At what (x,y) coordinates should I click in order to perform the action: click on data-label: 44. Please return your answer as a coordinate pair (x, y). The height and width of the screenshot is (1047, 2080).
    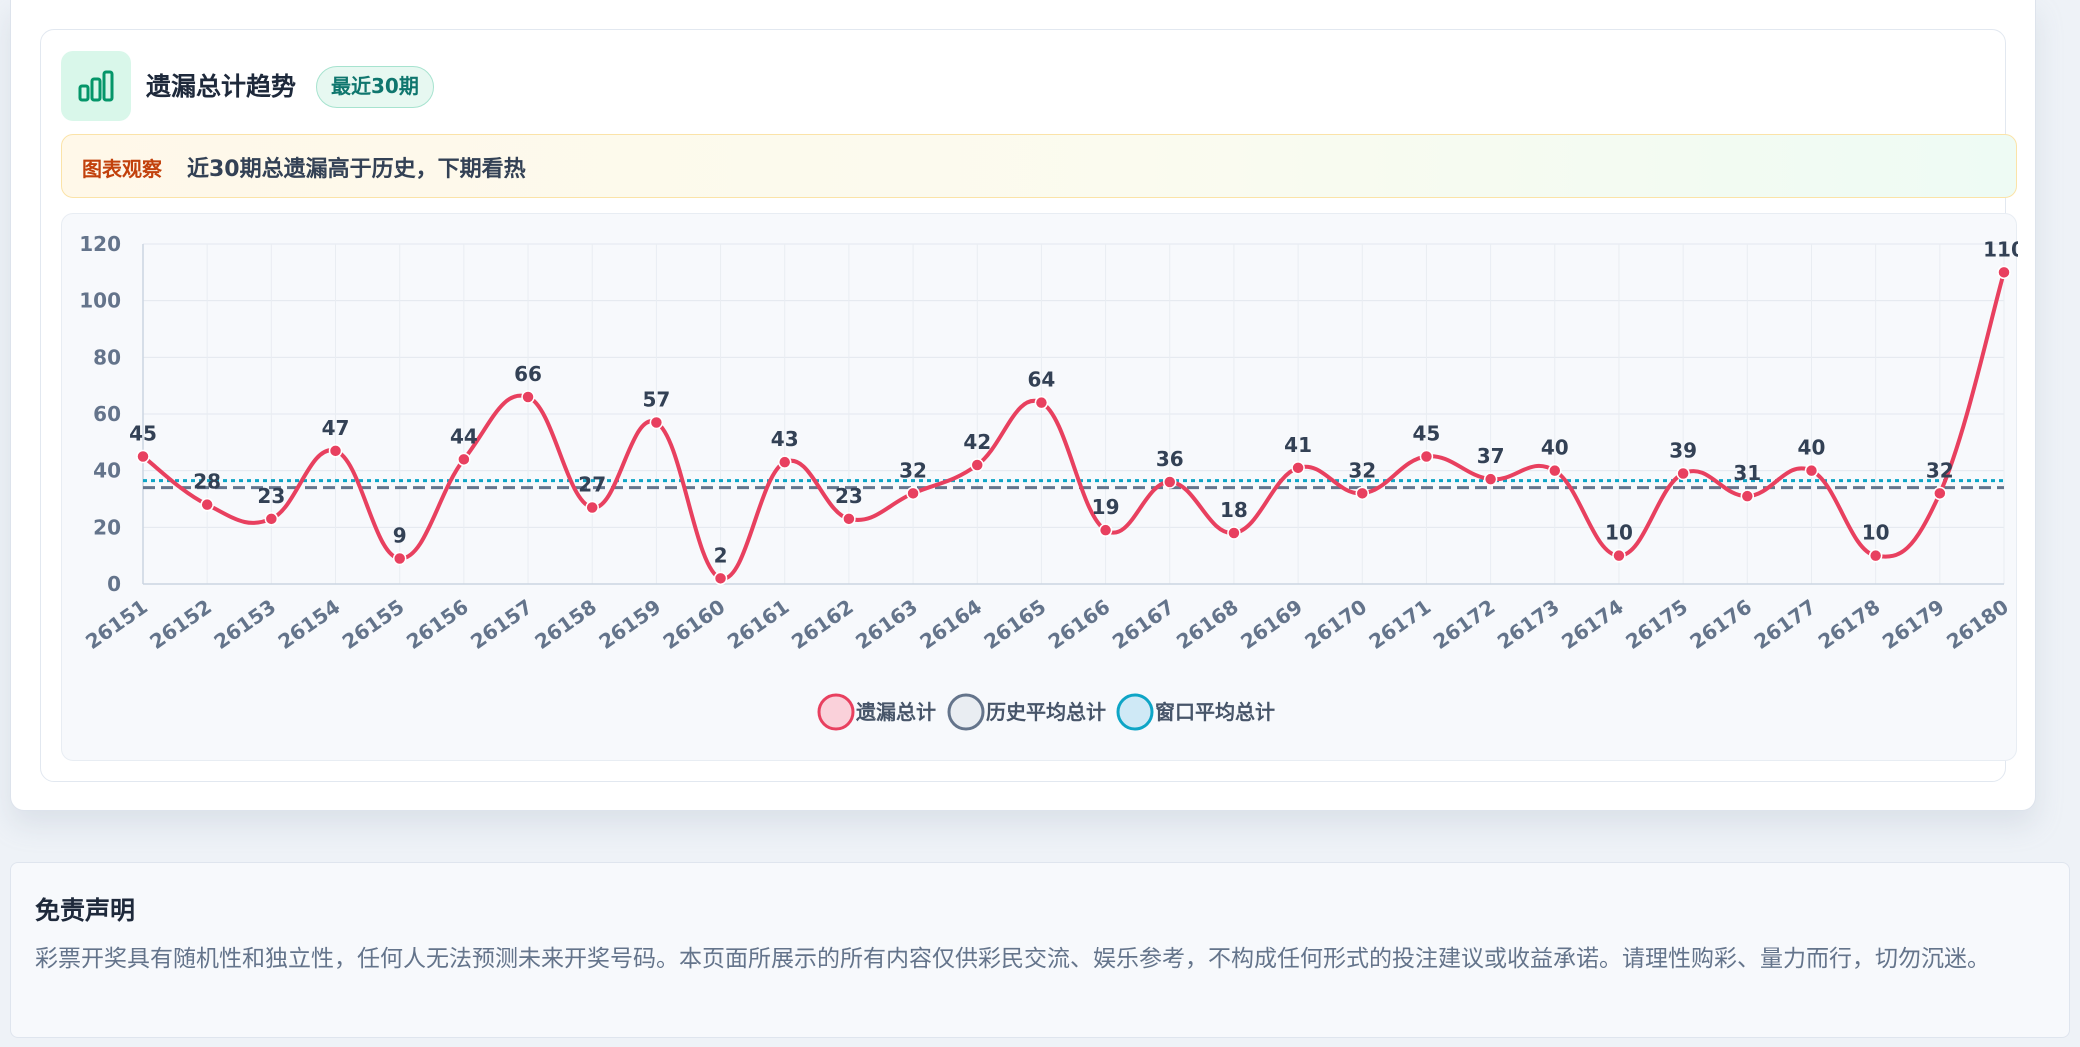
    Looking at the image, I should click on (464, 436).